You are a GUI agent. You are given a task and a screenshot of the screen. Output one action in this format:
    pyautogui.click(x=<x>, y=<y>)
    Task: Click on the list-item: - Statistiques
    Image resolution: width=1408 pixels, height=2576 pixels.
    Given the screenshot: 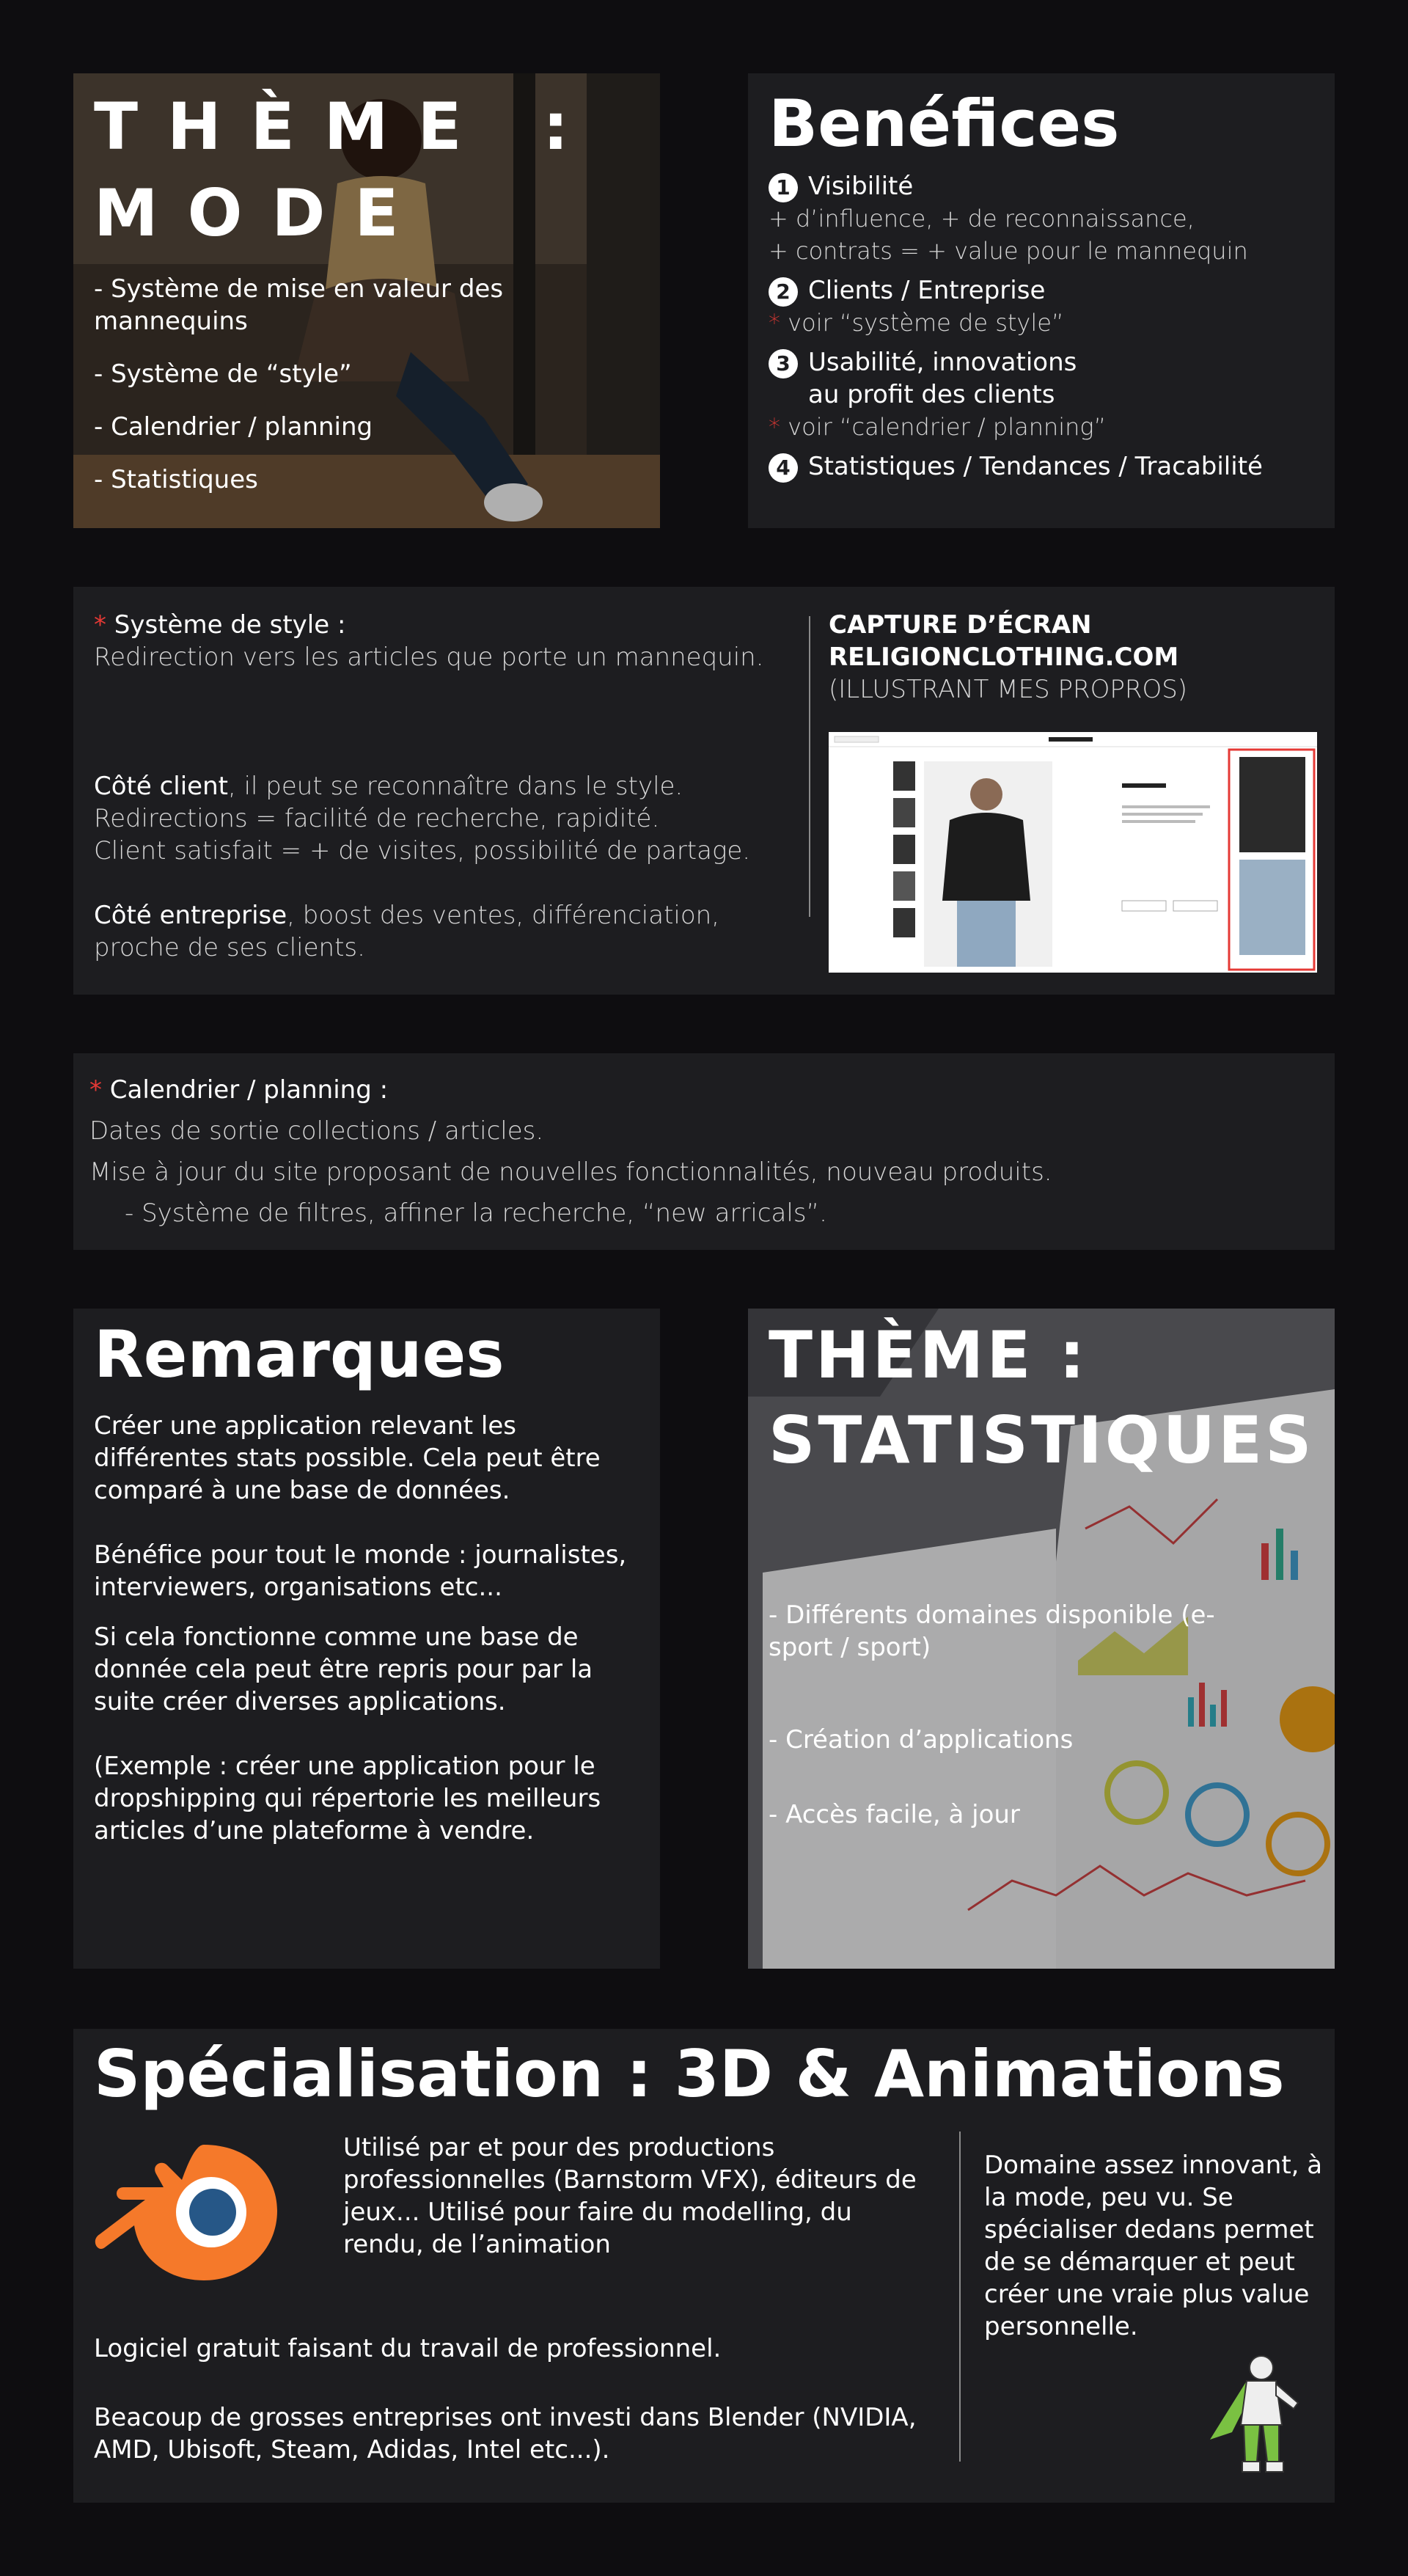 What is the action you would take?
    pyautogui.click(x=176, y=480)
    